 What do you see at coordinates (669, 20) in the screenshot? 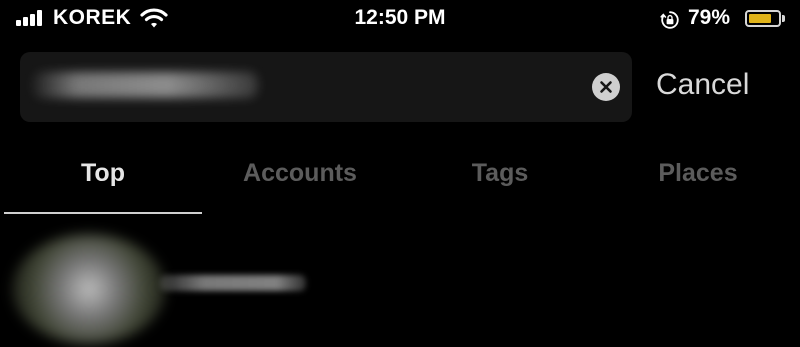
I see `orientation-lock-icon` at bounding box center [669, 20].